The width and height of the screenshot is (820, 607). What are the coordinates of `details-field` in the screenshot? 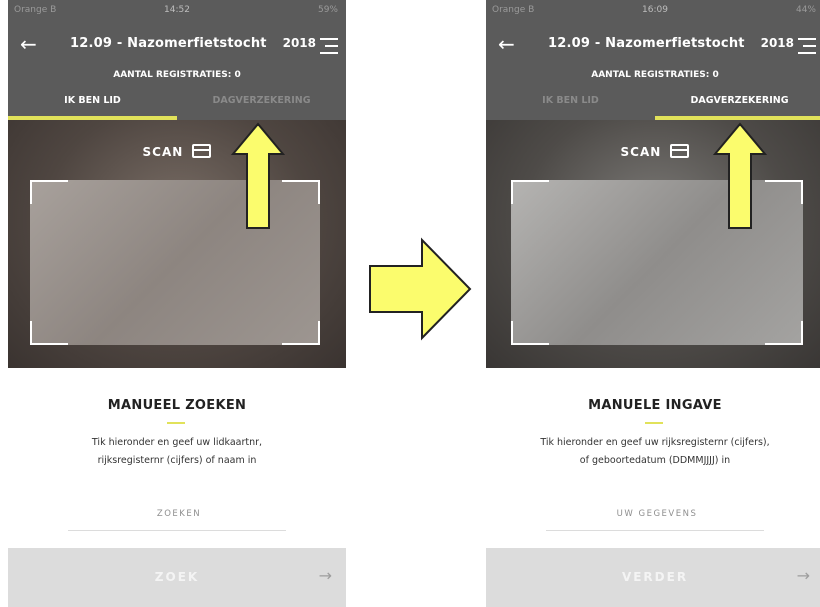 It's located at (657, 514).